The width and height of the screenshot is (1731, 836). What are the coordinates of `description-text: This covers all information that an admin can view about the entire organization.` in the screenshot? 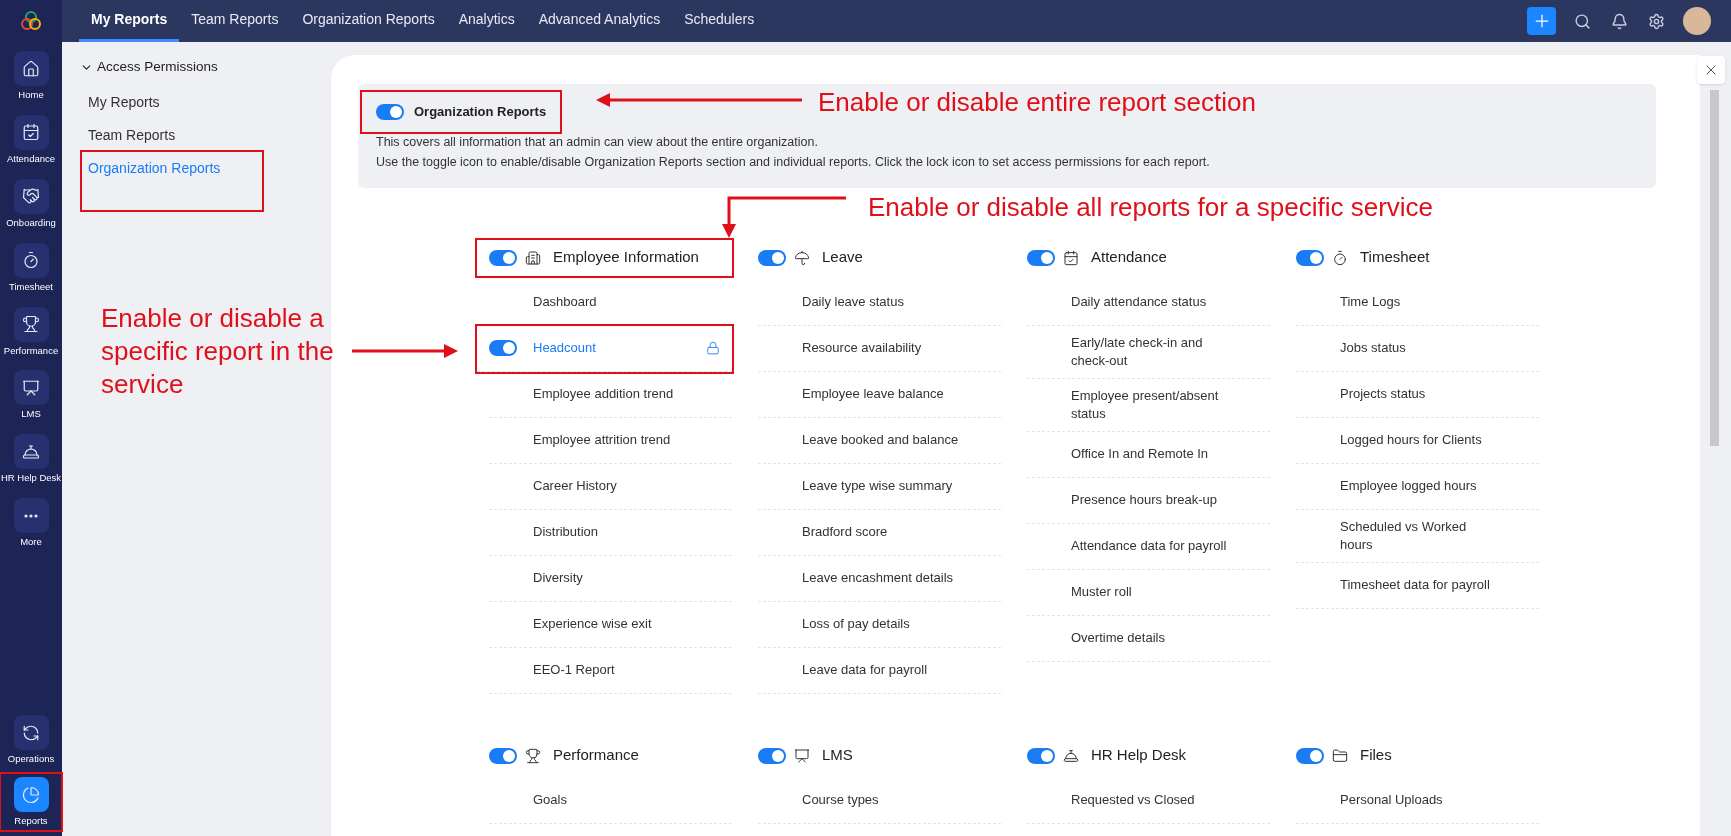 It's located at (597, 142).